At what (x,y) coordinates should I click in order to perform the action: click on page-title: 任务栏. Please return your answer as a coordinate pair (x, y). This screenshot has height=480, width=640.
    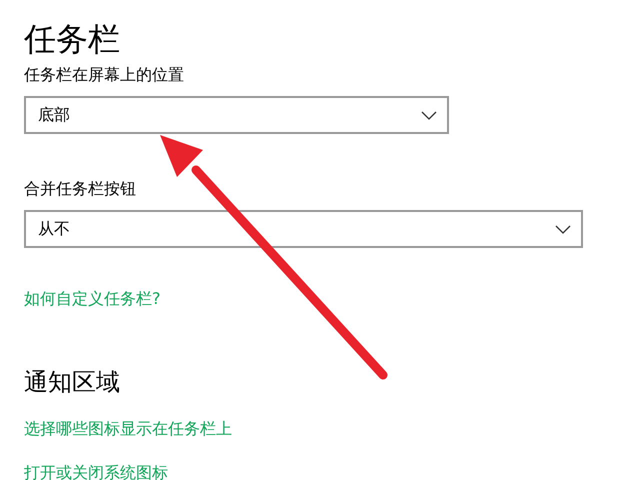
    Looking at the image, I should click on (72, 39).